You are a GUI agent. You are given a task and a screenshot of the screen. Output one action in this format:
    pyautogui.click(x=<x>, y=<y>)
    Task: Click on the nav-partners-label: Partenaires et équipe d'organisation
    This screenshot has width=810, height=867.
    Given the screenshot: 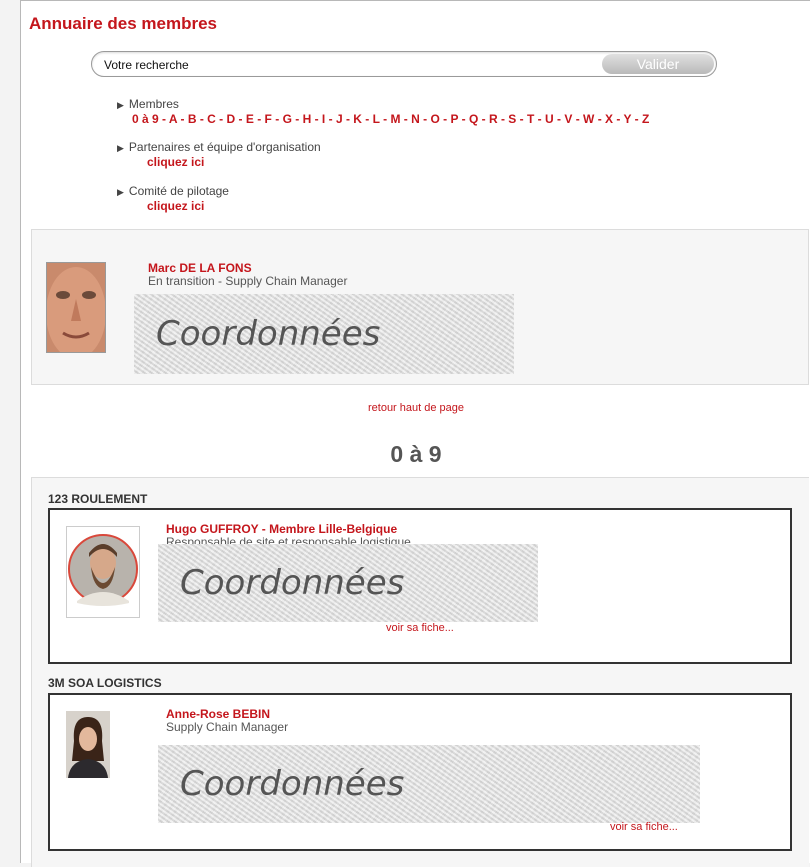 What is the action you would take?
    pyautogui.click(x=224, y=147)
    